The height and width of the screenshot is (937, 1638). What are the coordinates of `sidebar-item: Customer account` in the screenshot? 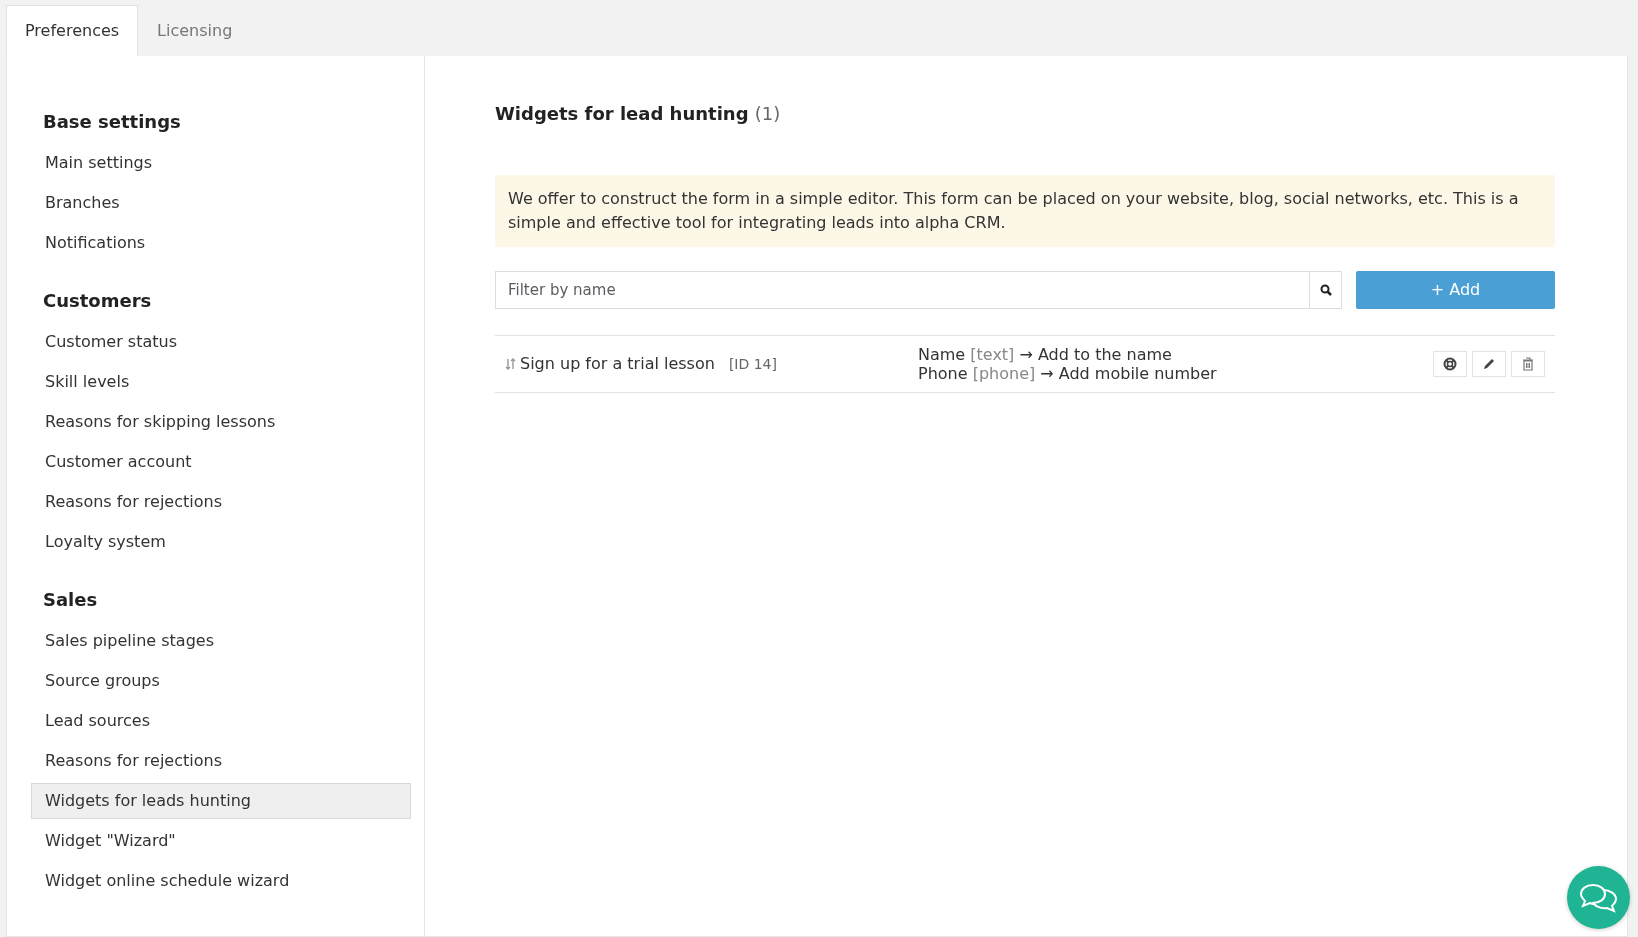 It's located at (221, 462).